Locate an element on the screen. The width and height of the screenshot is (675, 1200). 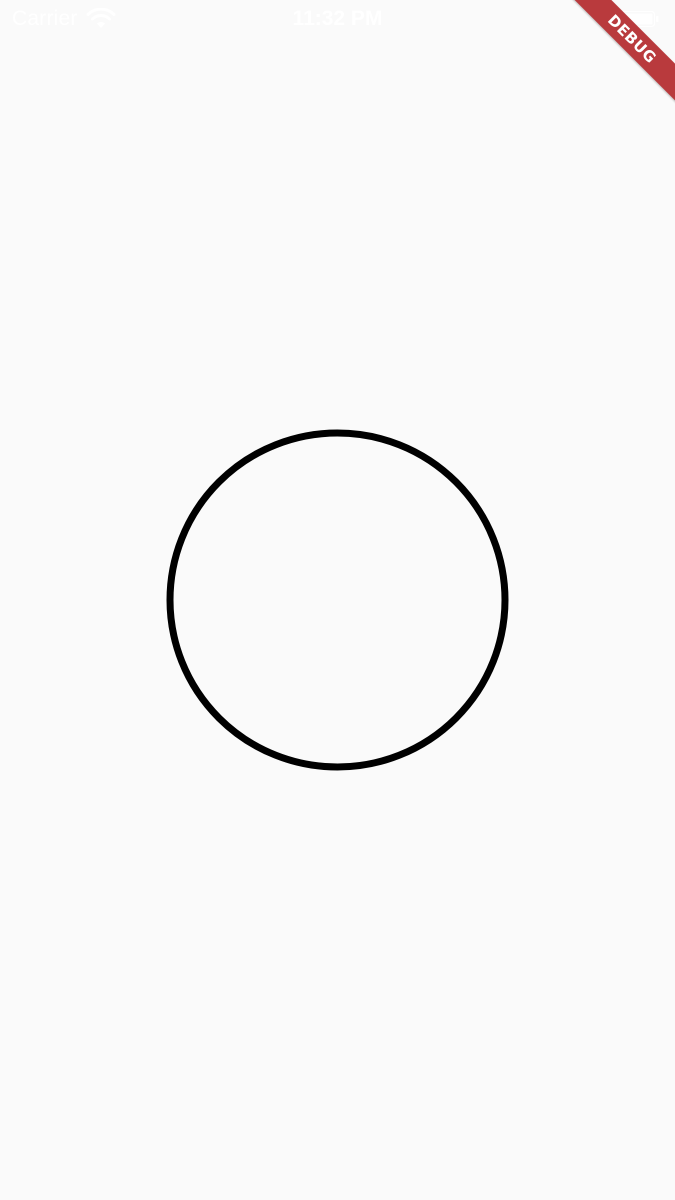
circle-outline is located at coordinates (337, 600).